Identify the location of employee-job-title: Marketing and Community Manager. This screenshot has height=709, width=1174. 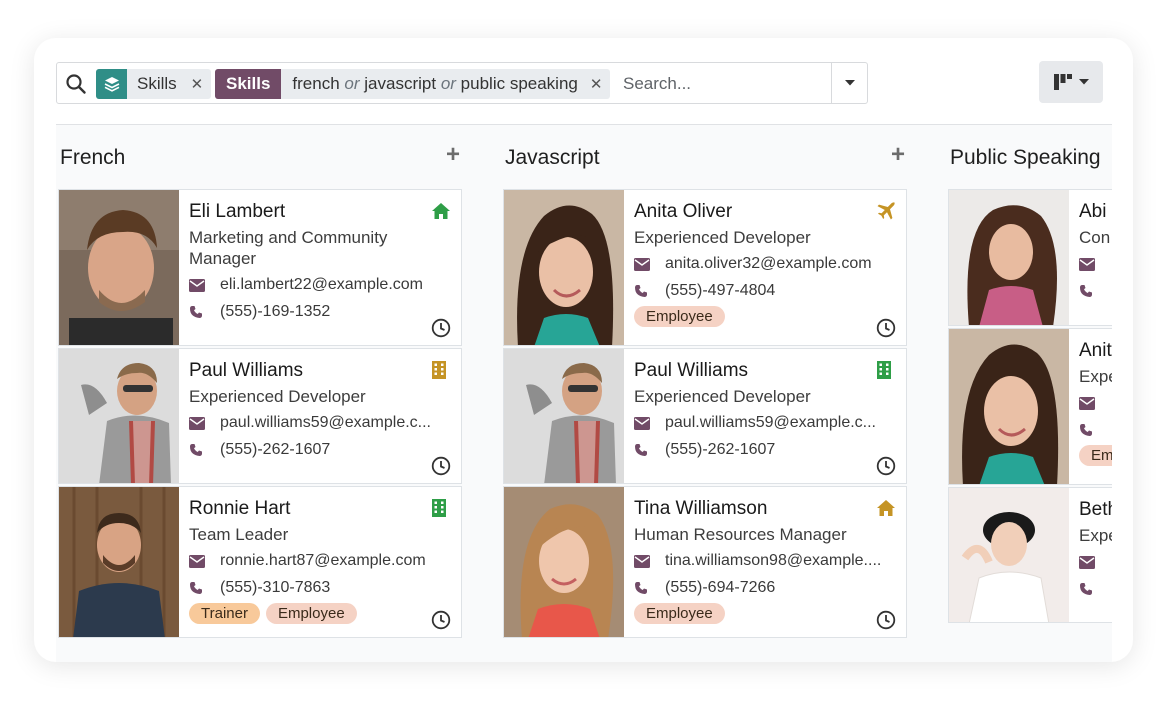
(288, 248).